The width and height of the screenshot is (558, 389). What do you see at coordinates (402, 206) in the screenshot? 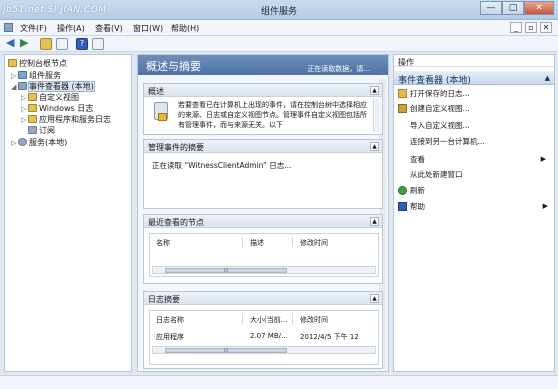
I see `help-icon` at bounding box center [402, 206].